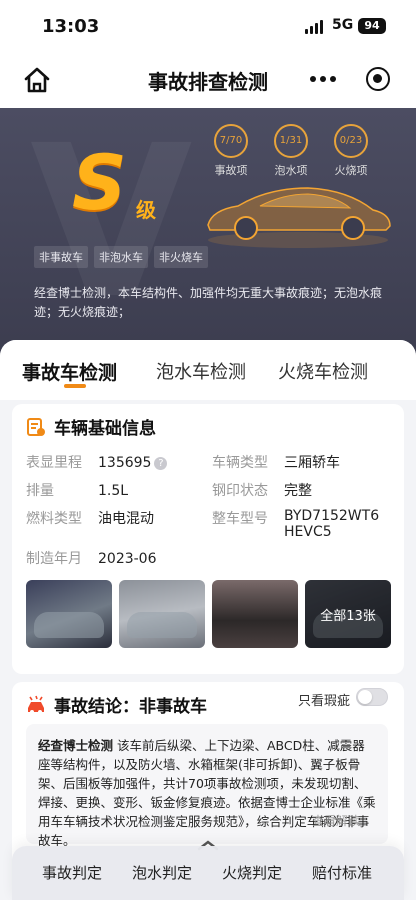  What do you see at coordinates (76, 745) in the screenshot?
I see `conclusion-lead: 经查博士检测` at bounding box center [76, 745].